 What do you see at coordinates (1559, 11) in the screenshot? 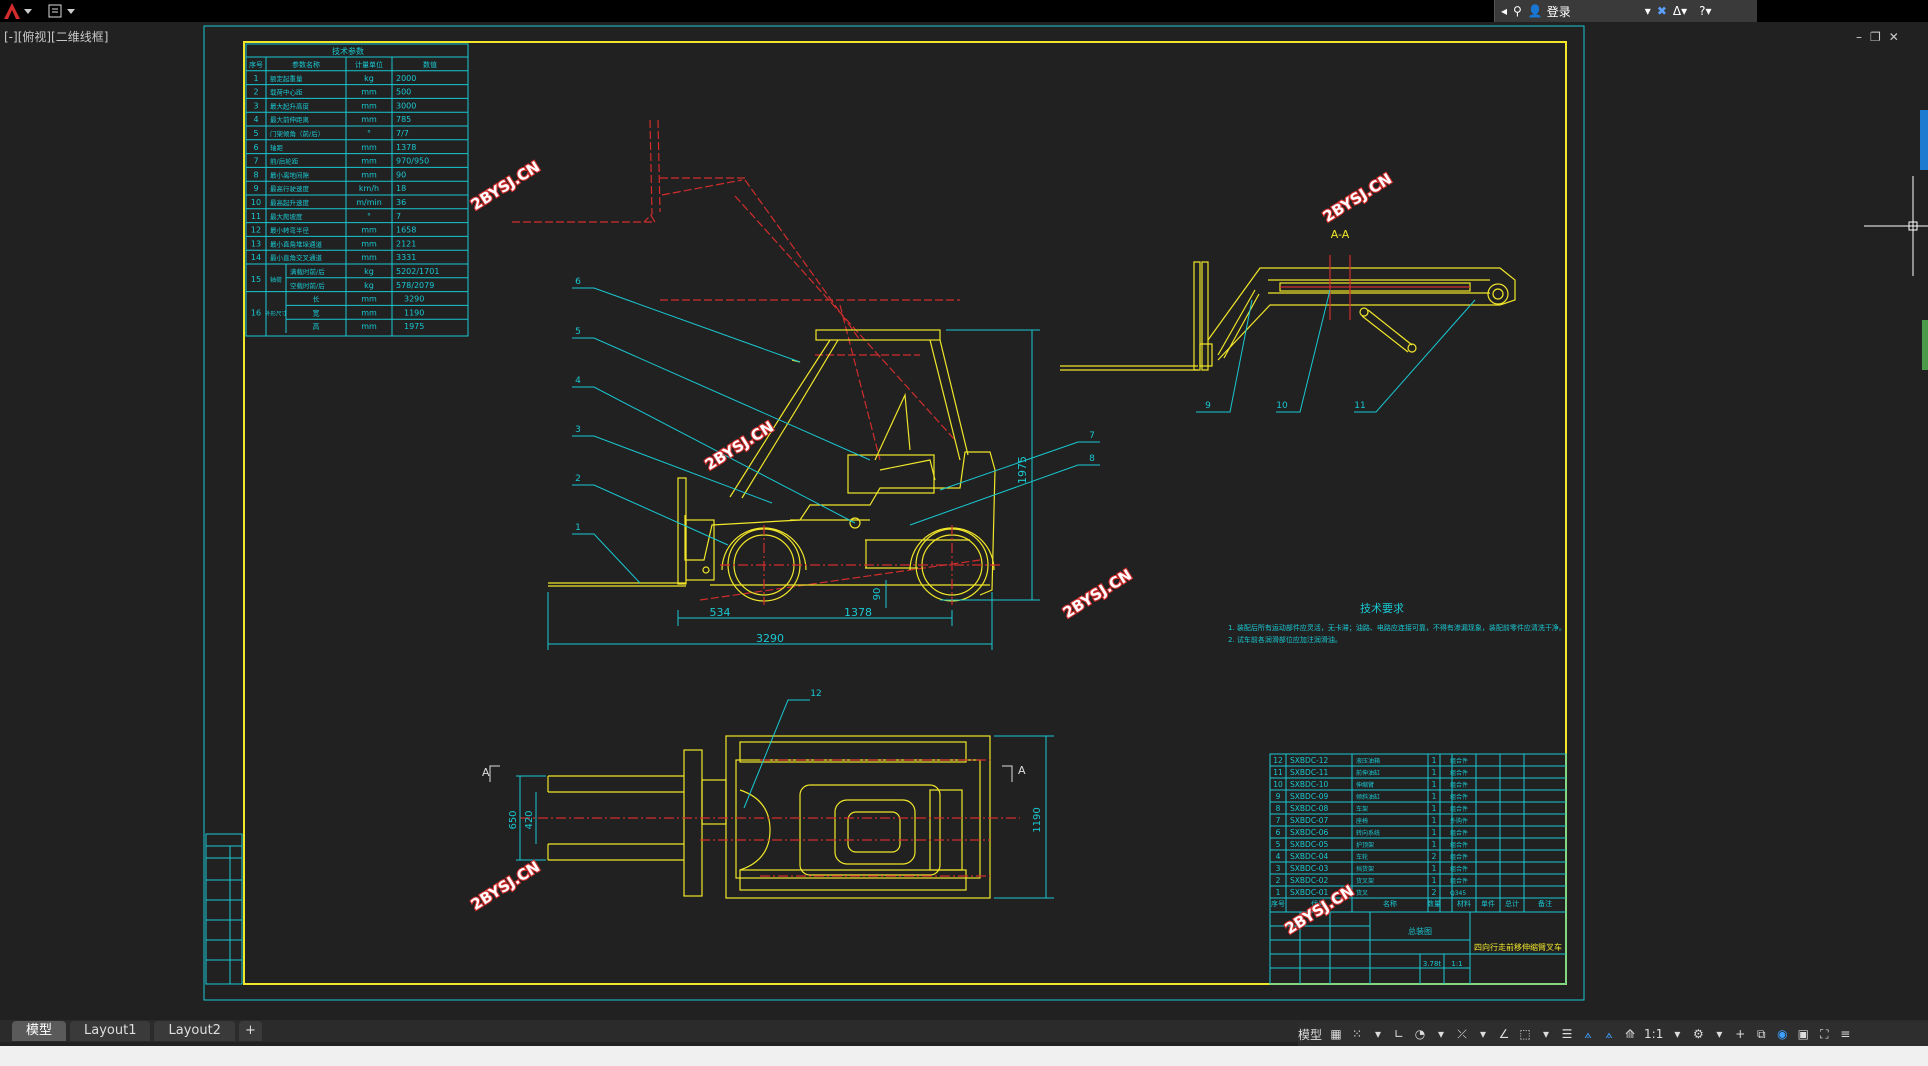
I see `login-link: 登录` at bounding box center [1559, 11].